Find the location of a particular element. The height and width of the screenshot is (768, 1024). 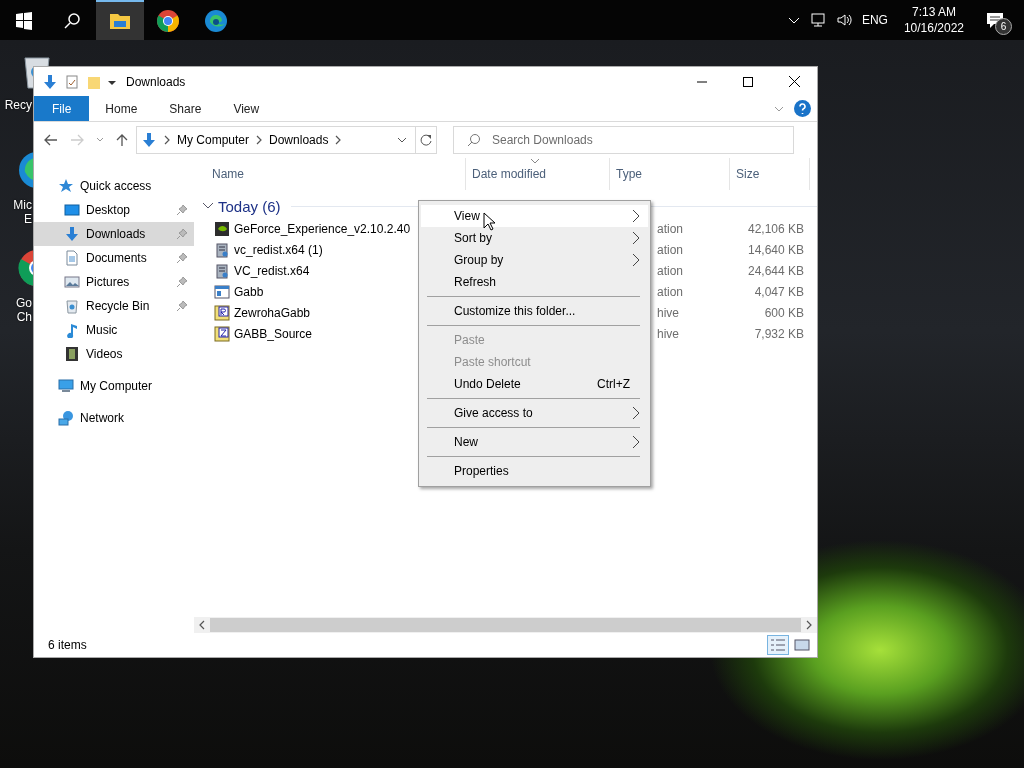

menu-item: Refresh is located at coordinates (534, 282).